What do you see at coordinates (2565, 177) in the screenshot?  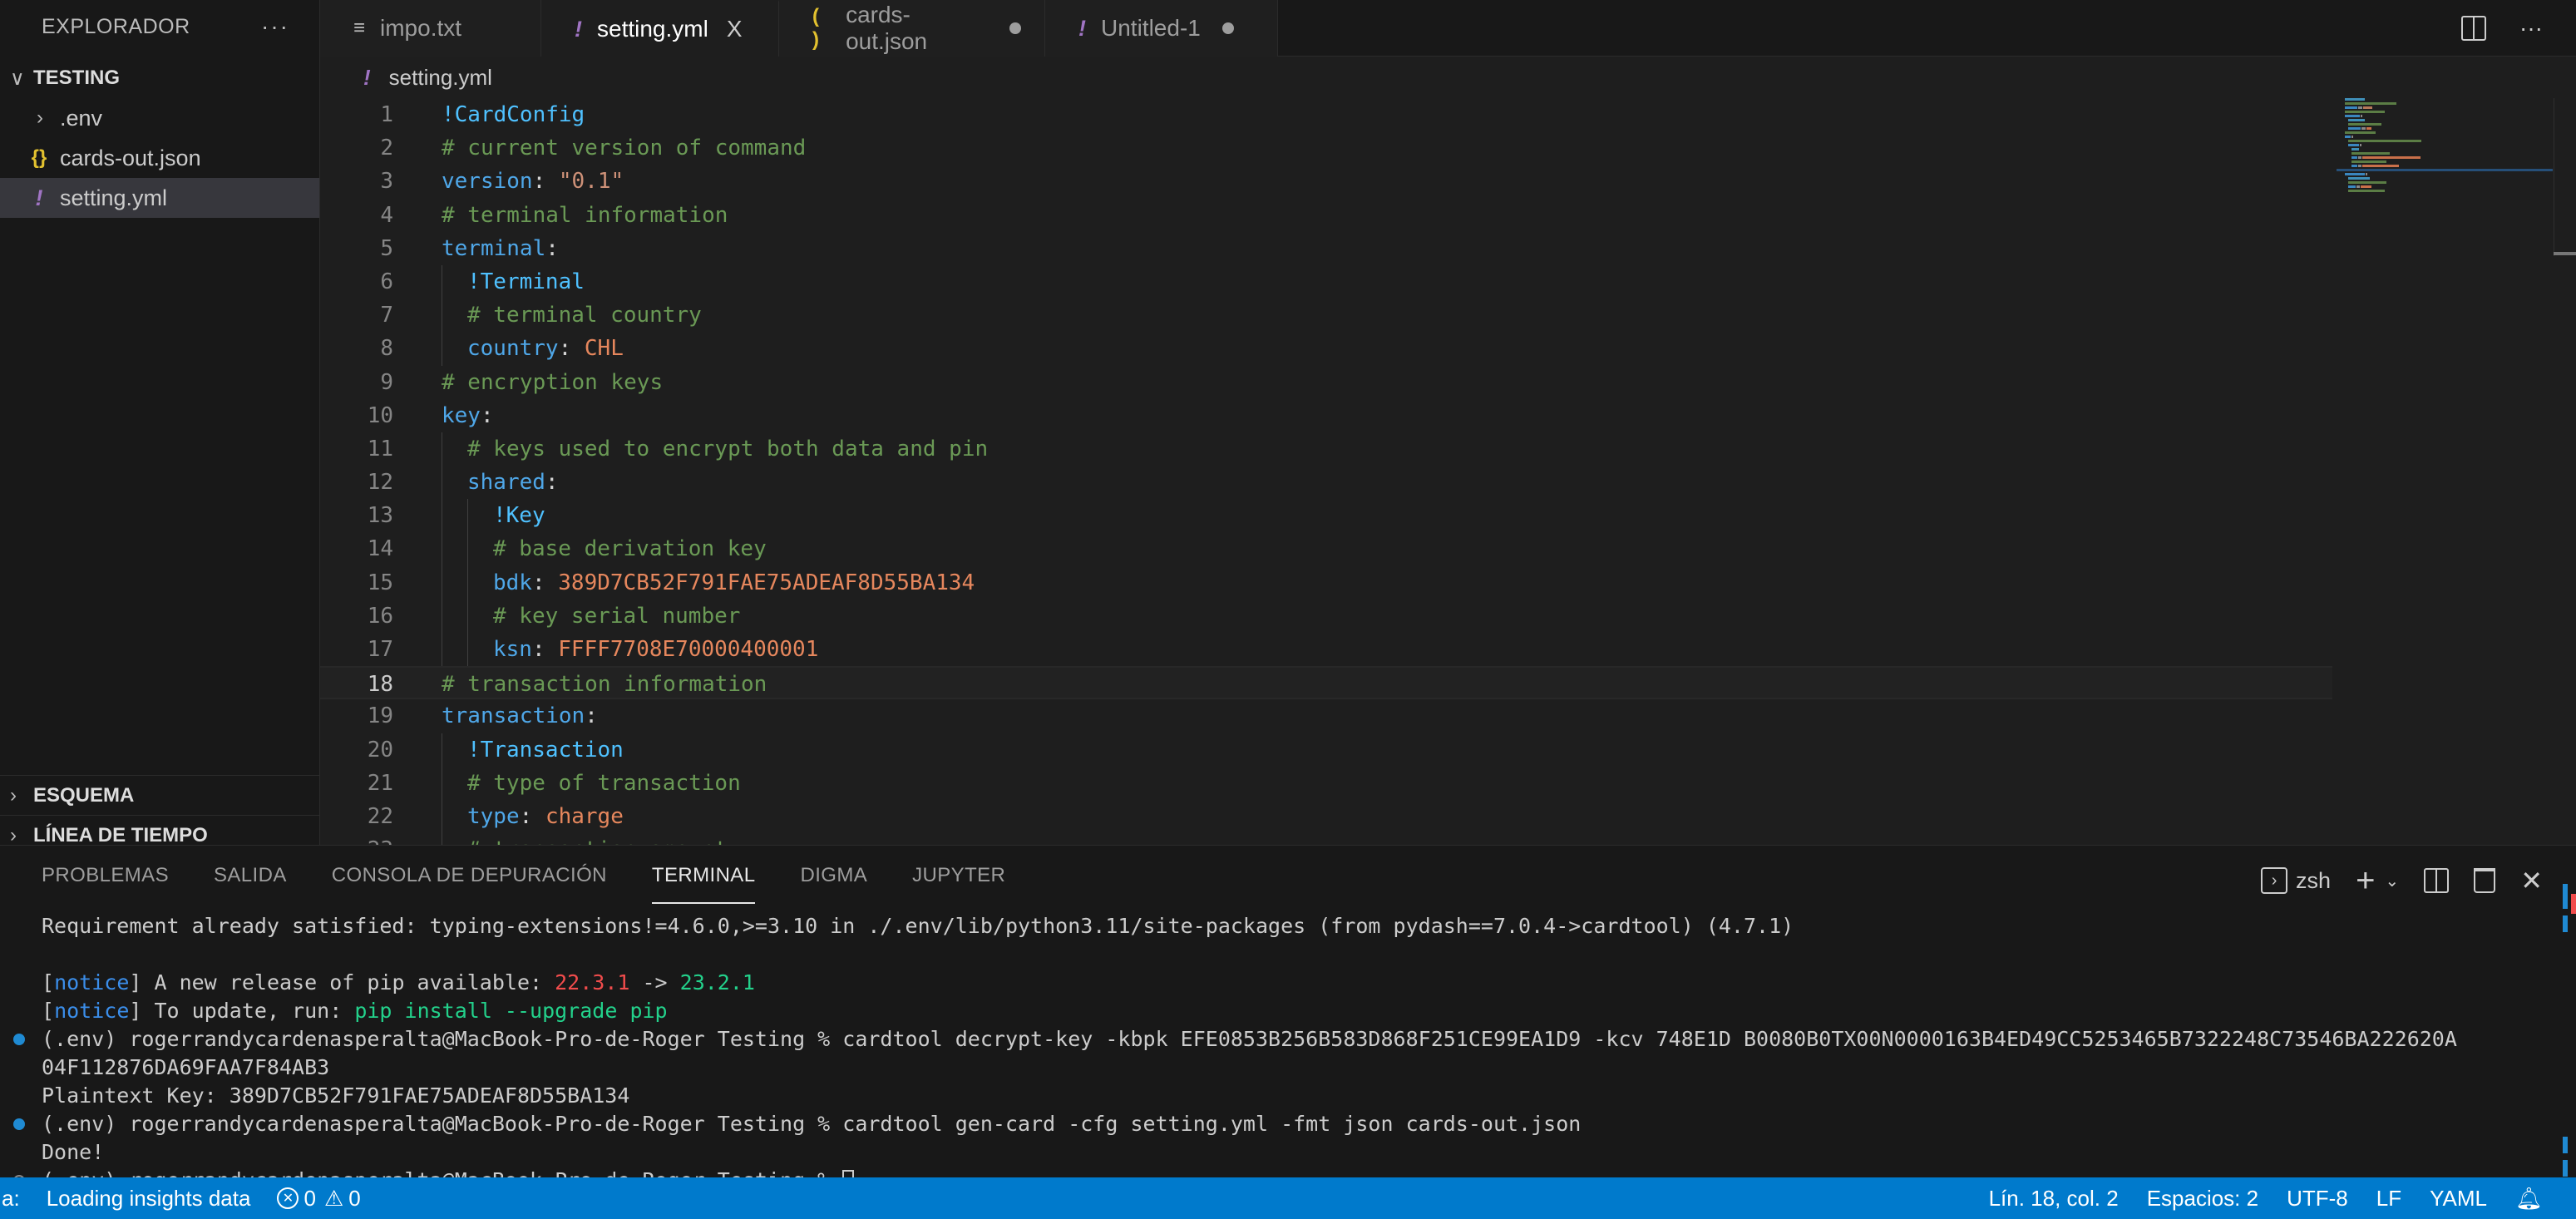 I see `editor-scrollbar` at bounding box center [2565, 177].